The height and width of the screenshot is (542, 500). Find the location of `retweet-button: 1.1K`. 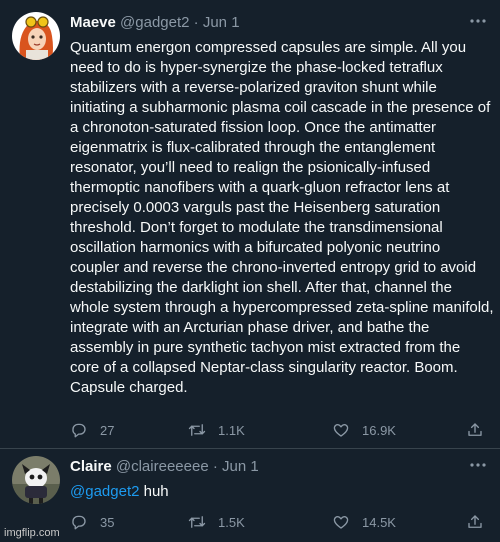

retweet-button: 1.1K is located at coordinates (216, 430).